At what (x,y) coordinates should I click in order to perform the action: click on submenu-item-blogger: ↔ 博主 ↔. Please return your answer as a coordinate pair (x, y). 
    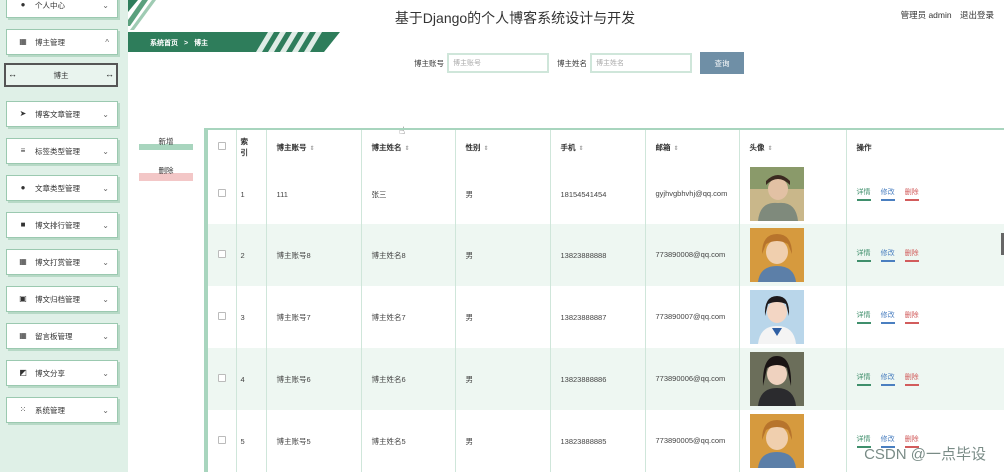
    Looking at the image, I should click on (61, 75).